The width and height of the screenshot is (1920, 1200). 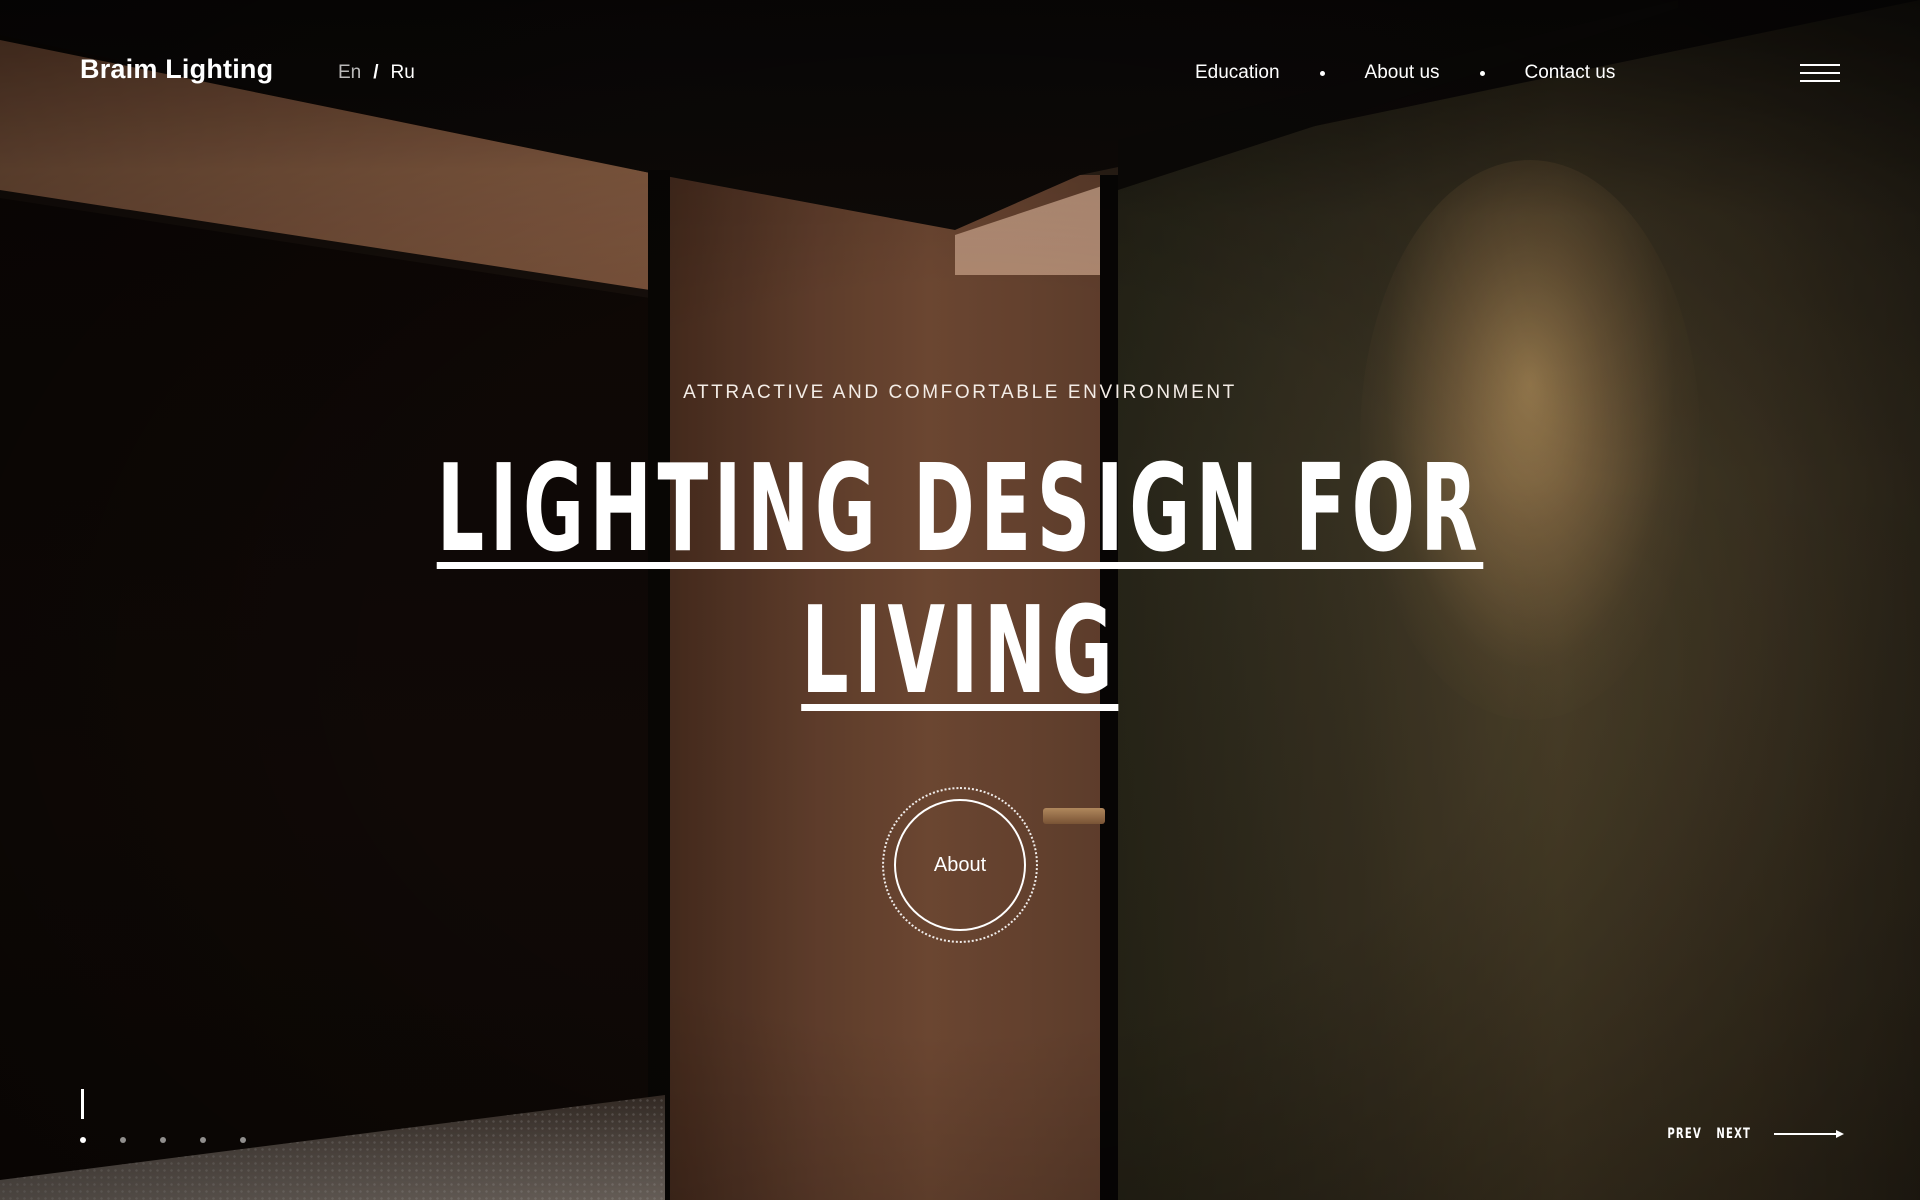 I want to click on about-button: About, so click(x=960, y=865).